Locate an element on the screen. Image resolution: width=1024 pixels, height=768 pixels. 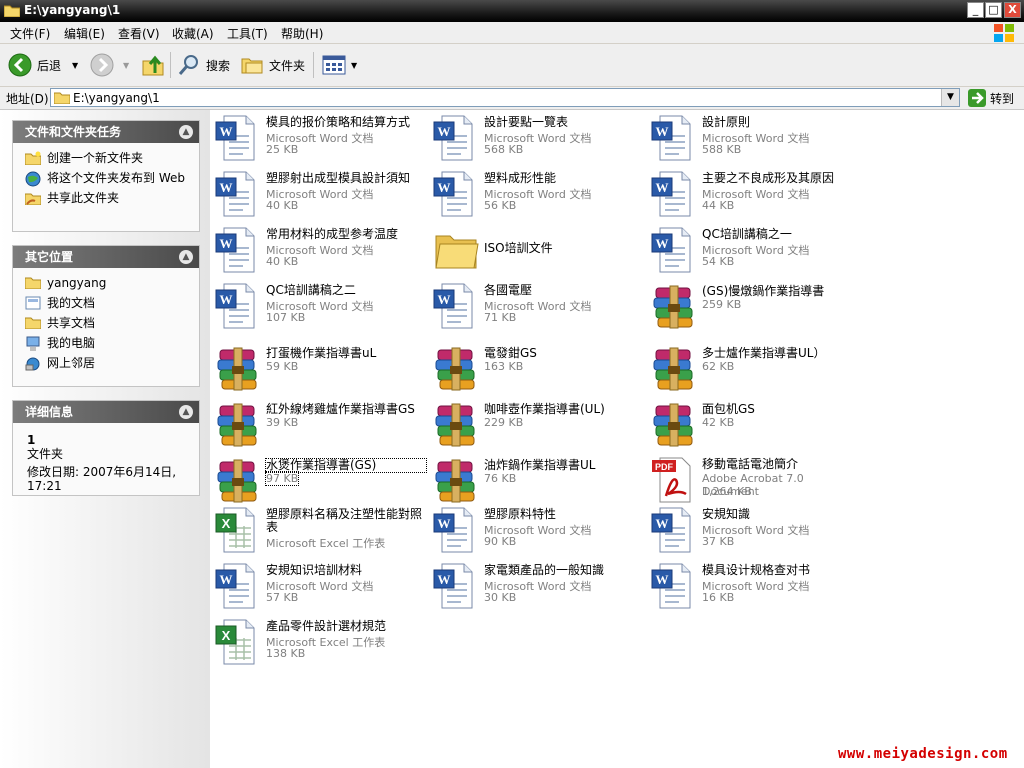
file-item: W 各國電壓 Microsoft Word 文档 71 KB is located at coordinates (536, 304).